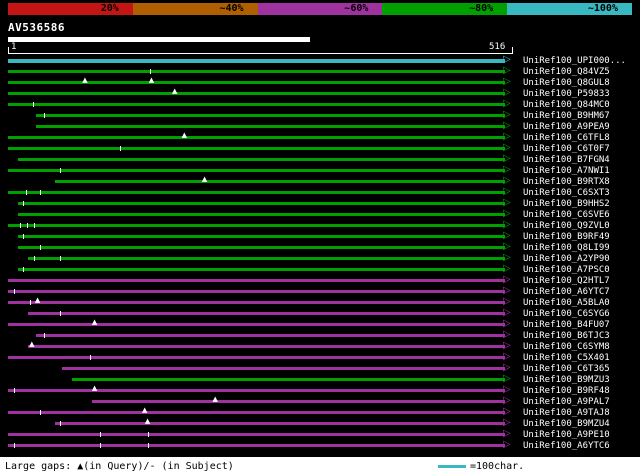 The height and width of the screenshot is (476, 640). I want to click on hit-label: UniRef100_Q84VZ5, so click(566, 72).